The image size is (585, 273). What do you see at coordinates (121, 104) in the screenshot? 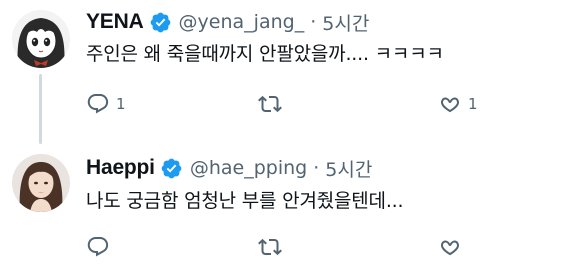
I see `reply-count: 1` at bounding box center [121, 104].